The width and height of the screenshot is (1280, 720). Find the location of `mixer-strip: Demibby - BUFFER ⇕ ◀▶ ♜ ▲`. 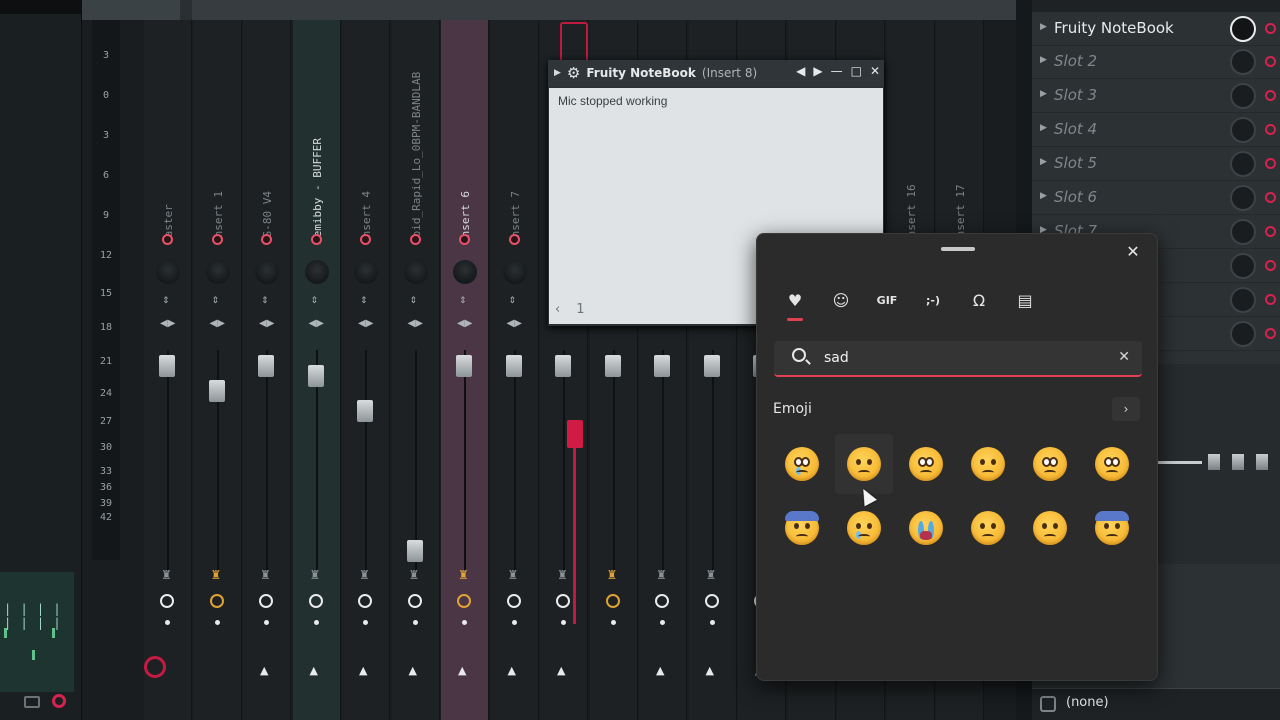

mixer-strip: Demibby - BUFFER ⇕ ◀▶ ♜ ▲ is located at coordinates (316, 370).